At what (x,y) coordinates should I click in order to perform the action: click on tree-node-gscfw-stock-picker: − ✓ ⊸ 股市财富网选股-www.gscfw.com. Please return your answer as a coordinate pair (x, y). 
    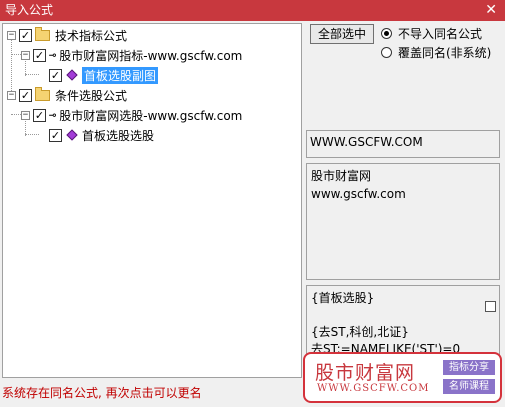
    Looking at the image, I should click on (131, 115).